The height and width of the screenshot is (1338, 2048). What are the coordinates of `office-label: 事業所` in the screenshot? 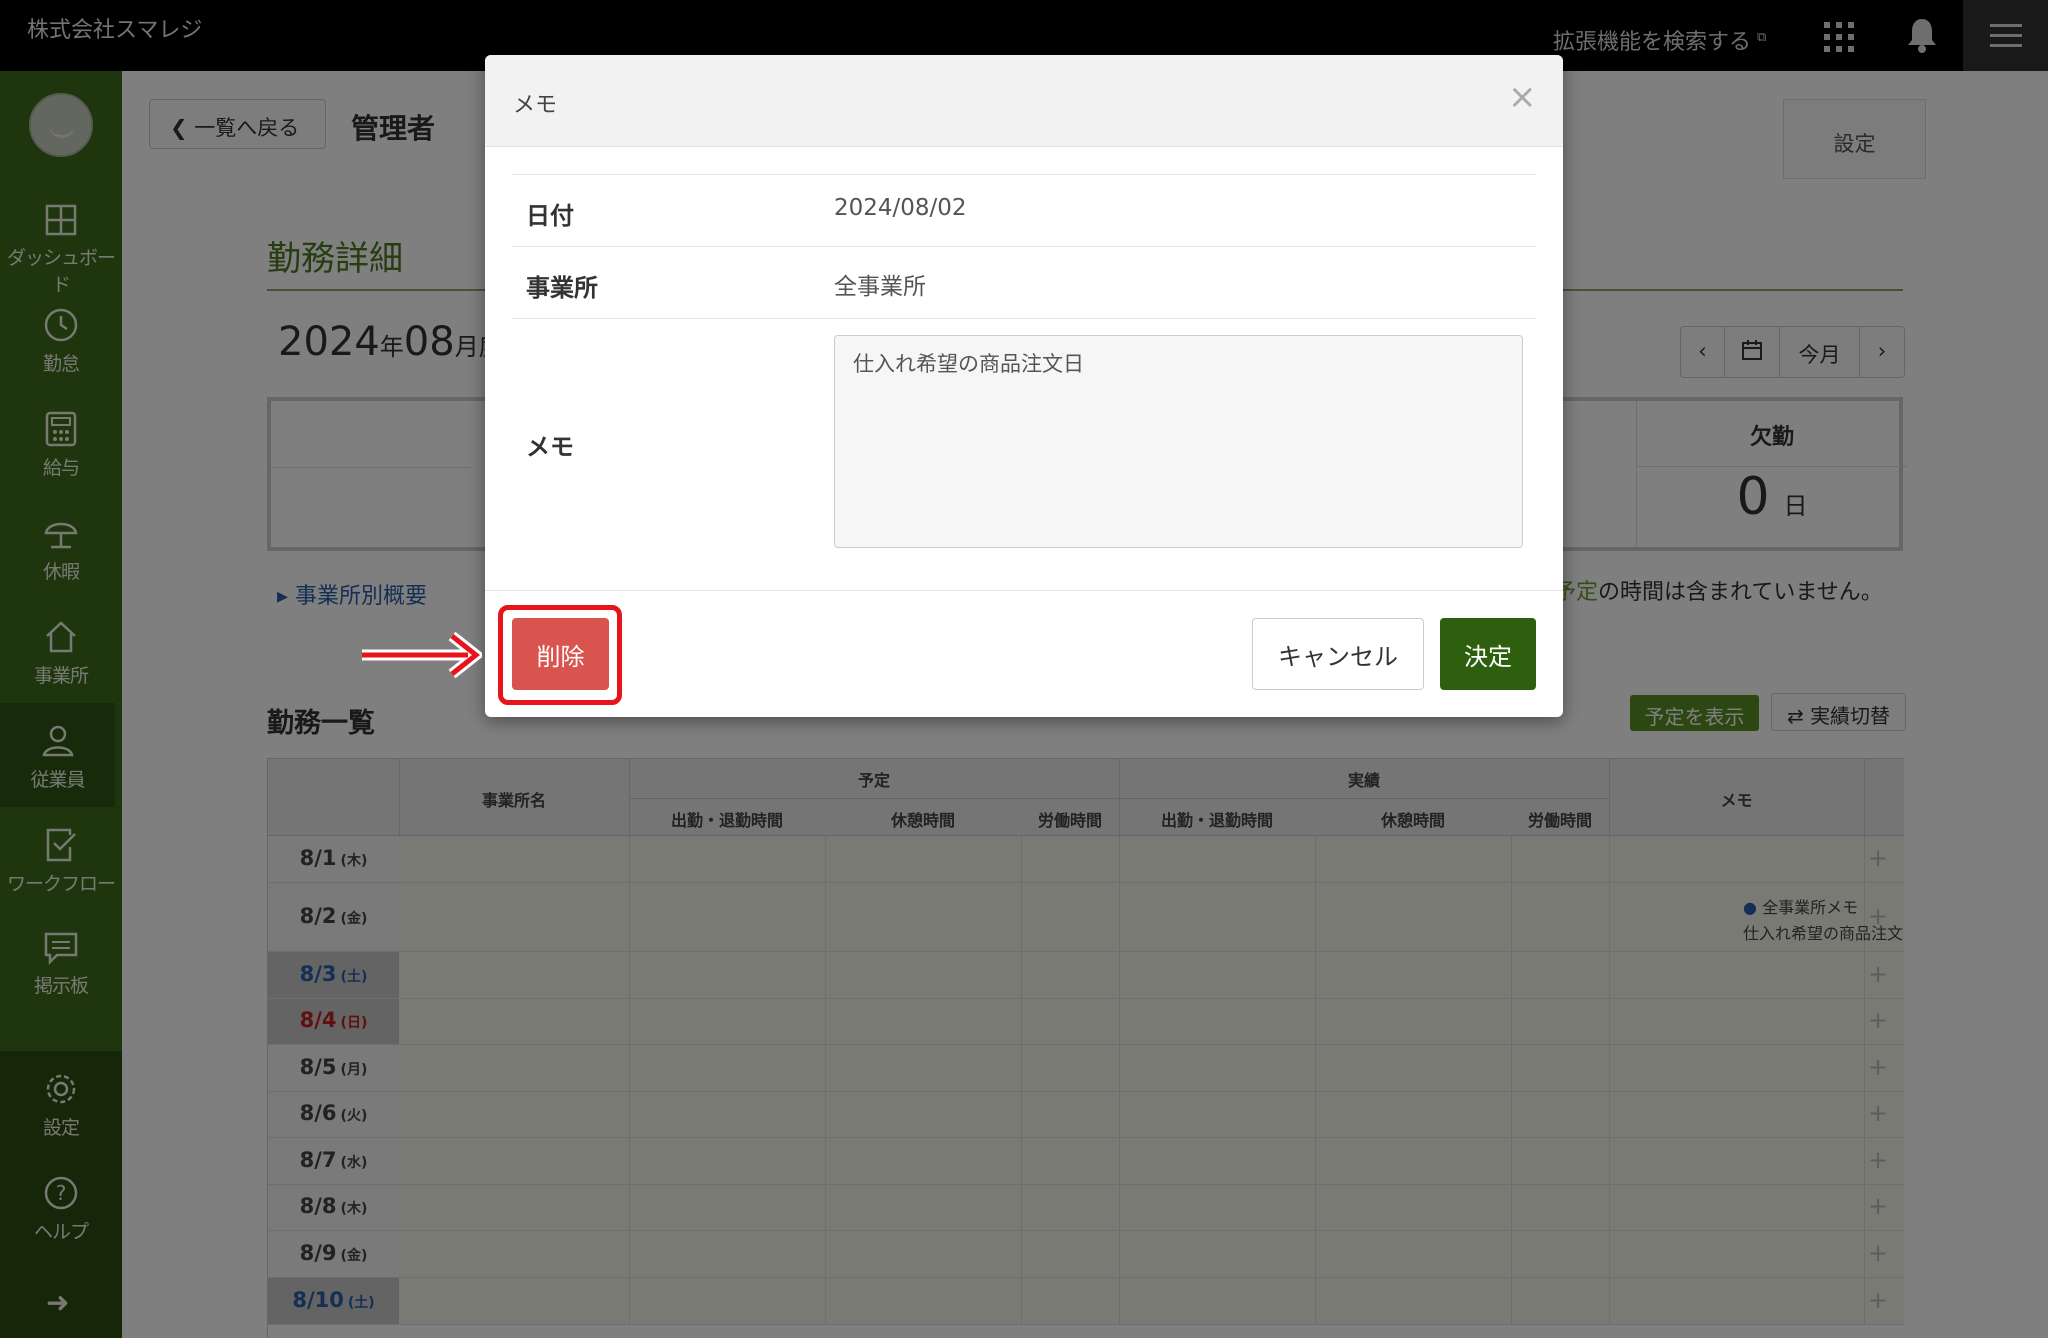 It's located at (562, 288).